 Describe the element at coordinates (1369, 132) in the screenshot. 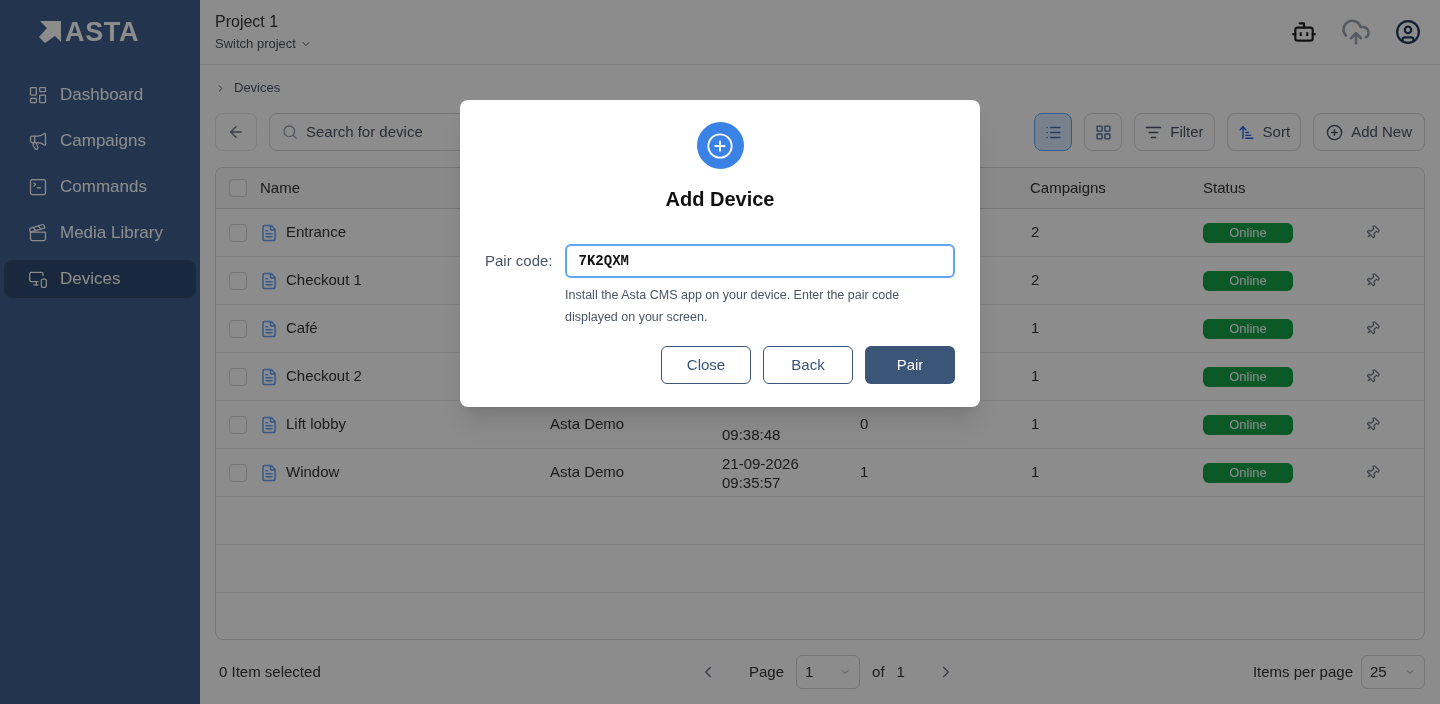

I see `add-new-button: Add New` at that location.